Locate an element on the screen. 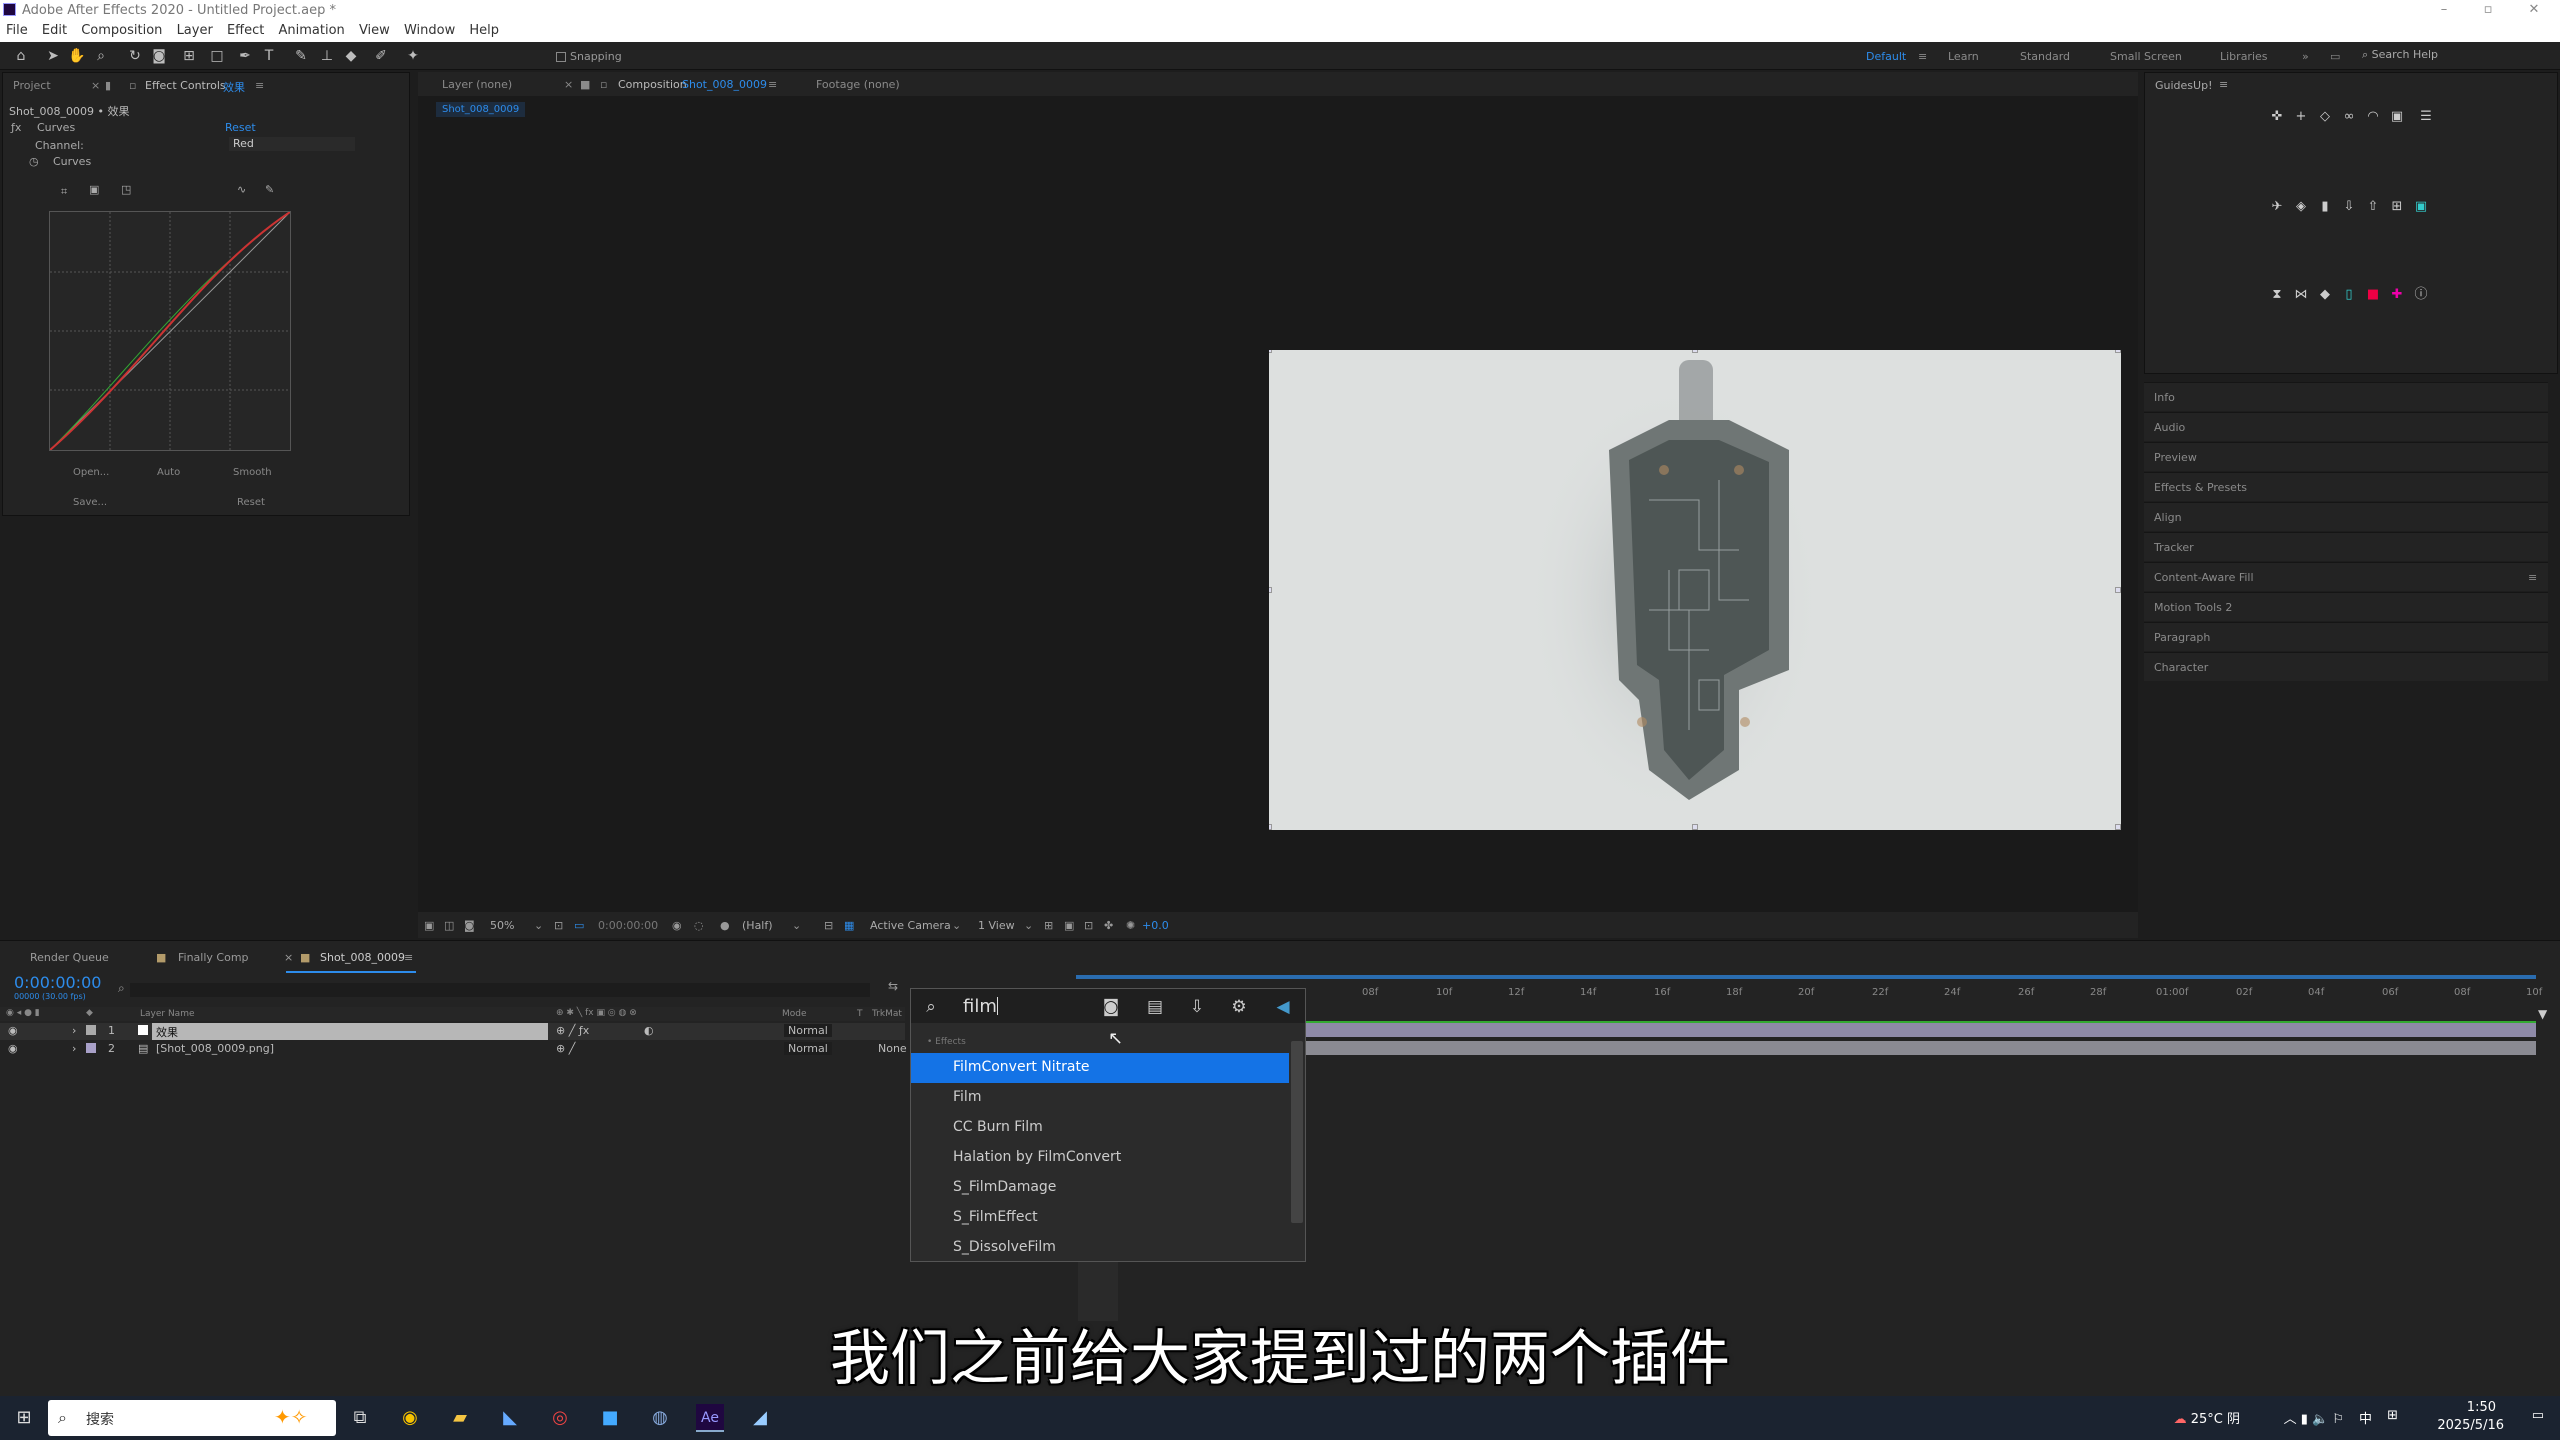 The image size is (2560, 1440). zoom-tool-icon: ⌕ is located at coordinates (101, 56).